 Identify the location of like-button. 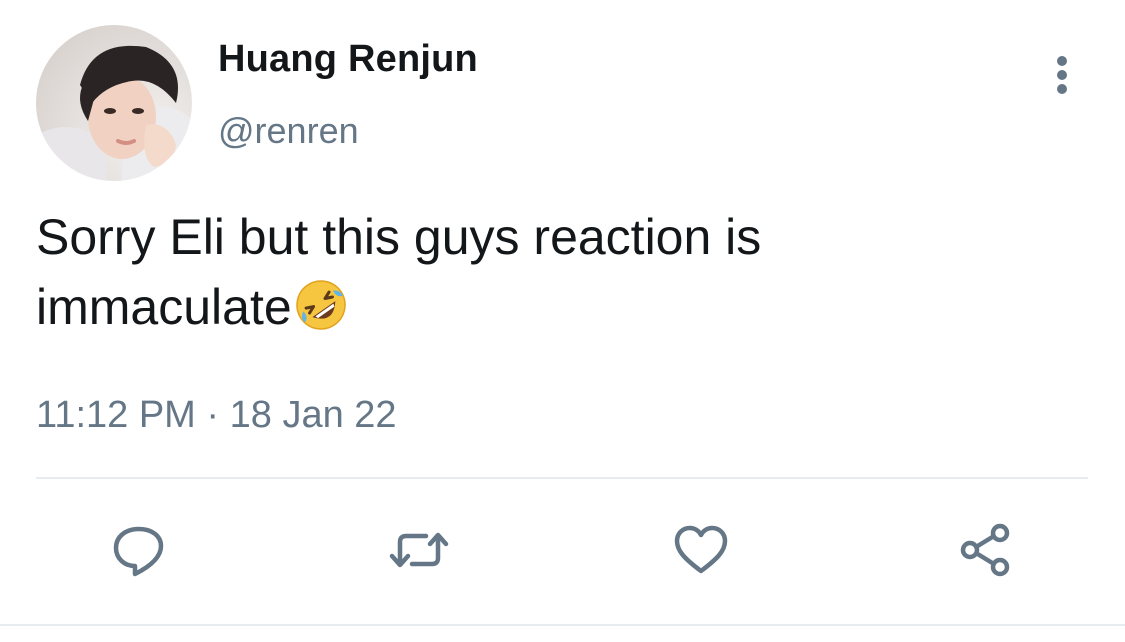
(701, 550).